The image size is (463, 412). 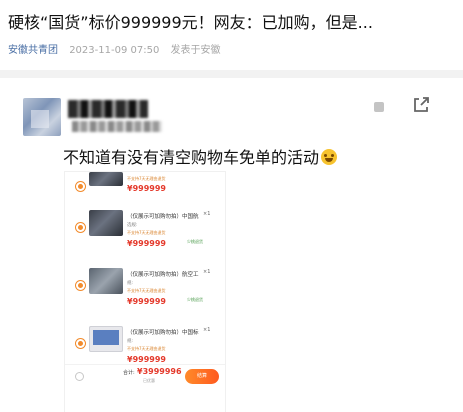 I want to click on checkout-button: 结算, so click(x=202, y=376).